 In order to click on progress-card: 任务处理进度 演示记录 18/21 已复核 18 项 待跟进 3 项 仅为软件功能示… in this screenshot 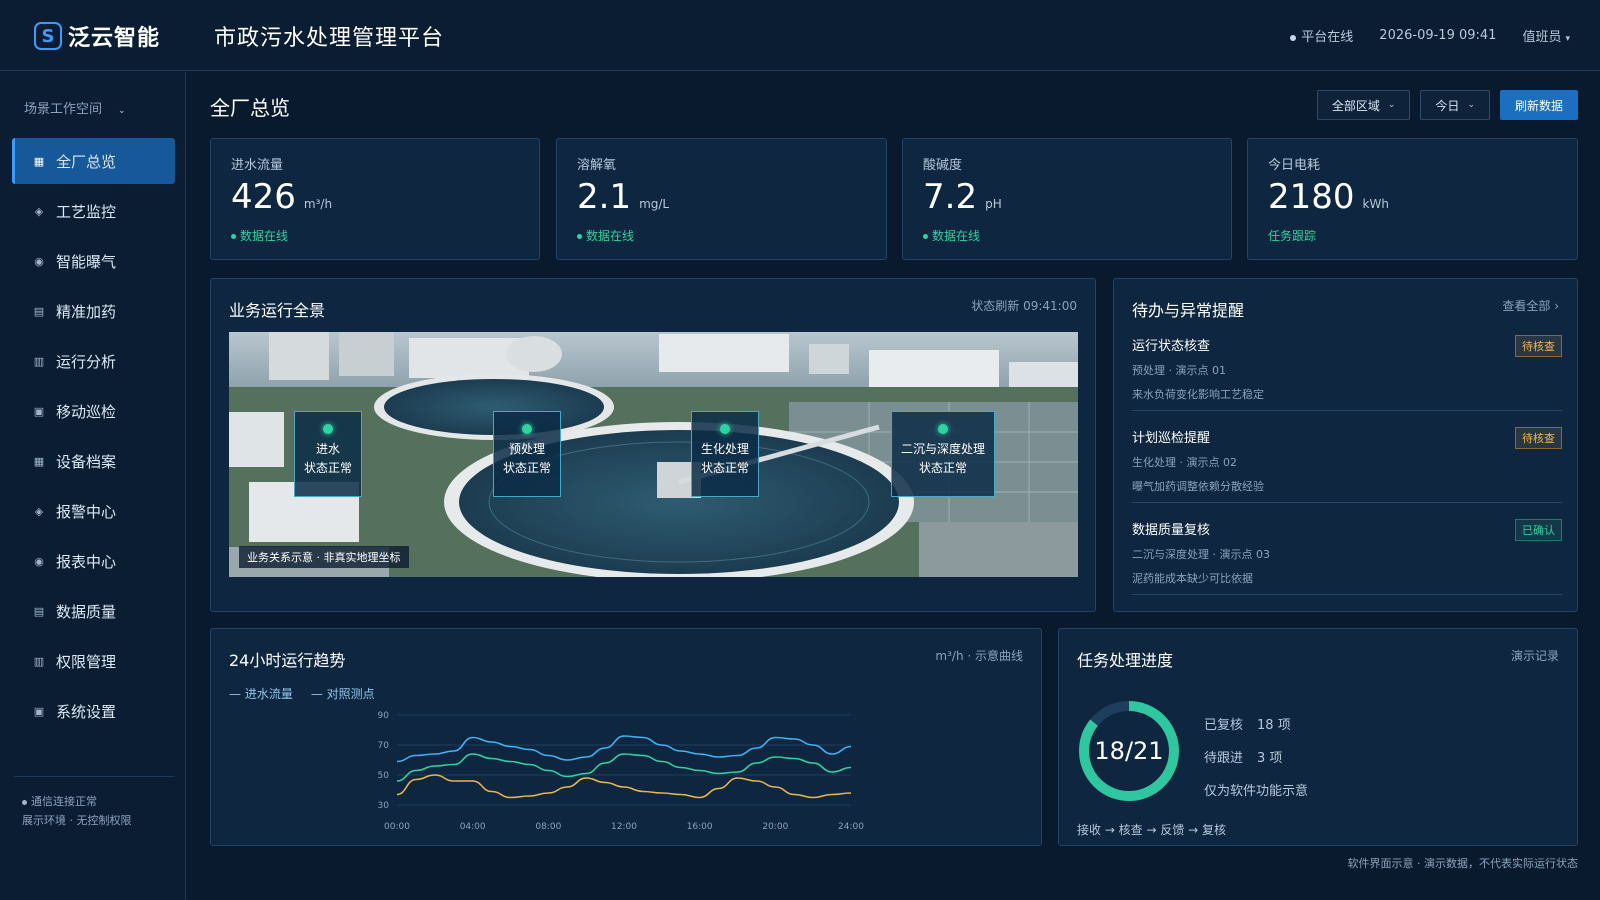, I will do `click(1318, 737)`.